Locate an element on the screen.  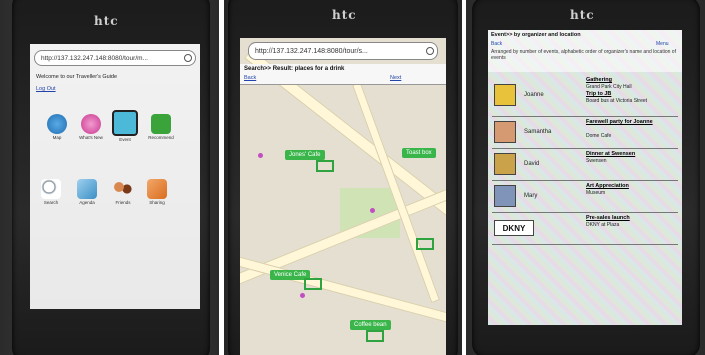
app-label: What's New is located at coordinates (91, 137).